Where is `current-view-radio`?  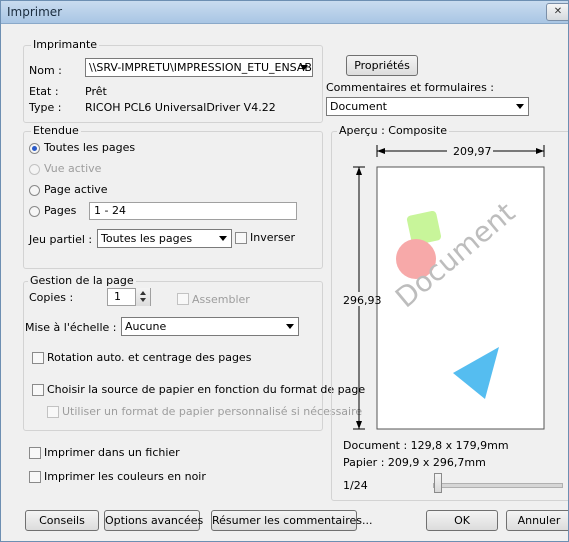
current-view-radio is located at coordinates (34, 169).